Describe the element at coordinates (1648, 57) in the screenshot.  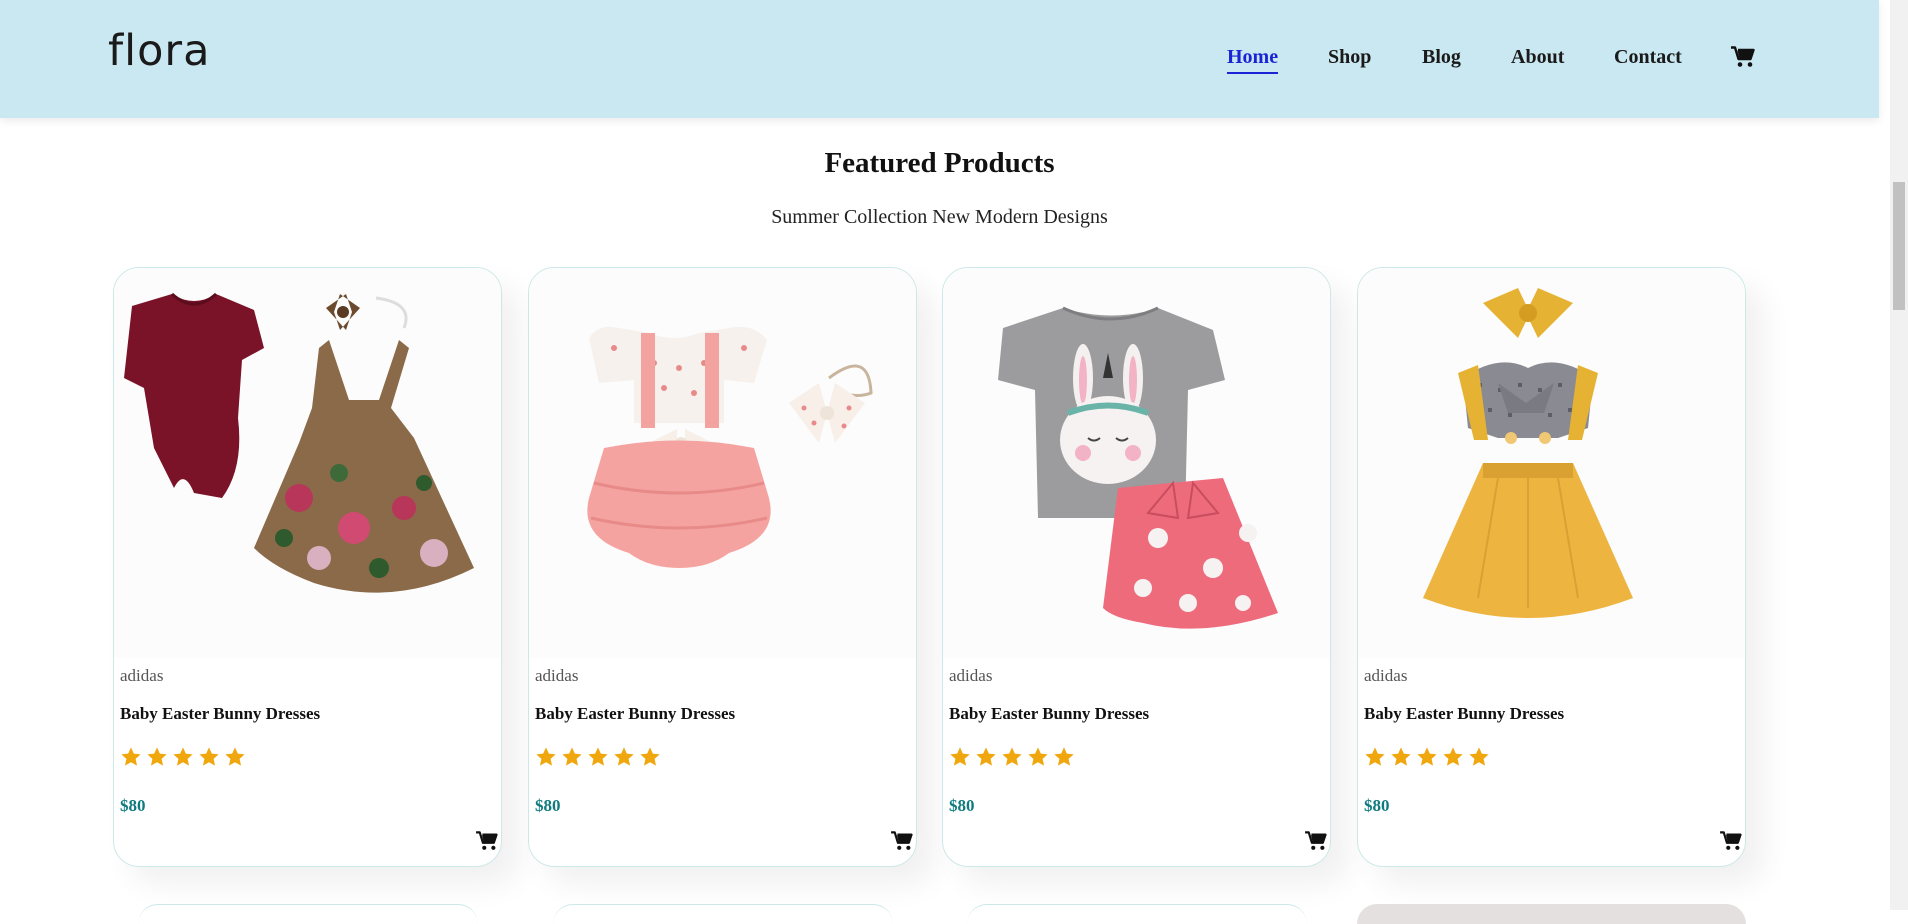
I see `nav-contact: Contact` at that location.